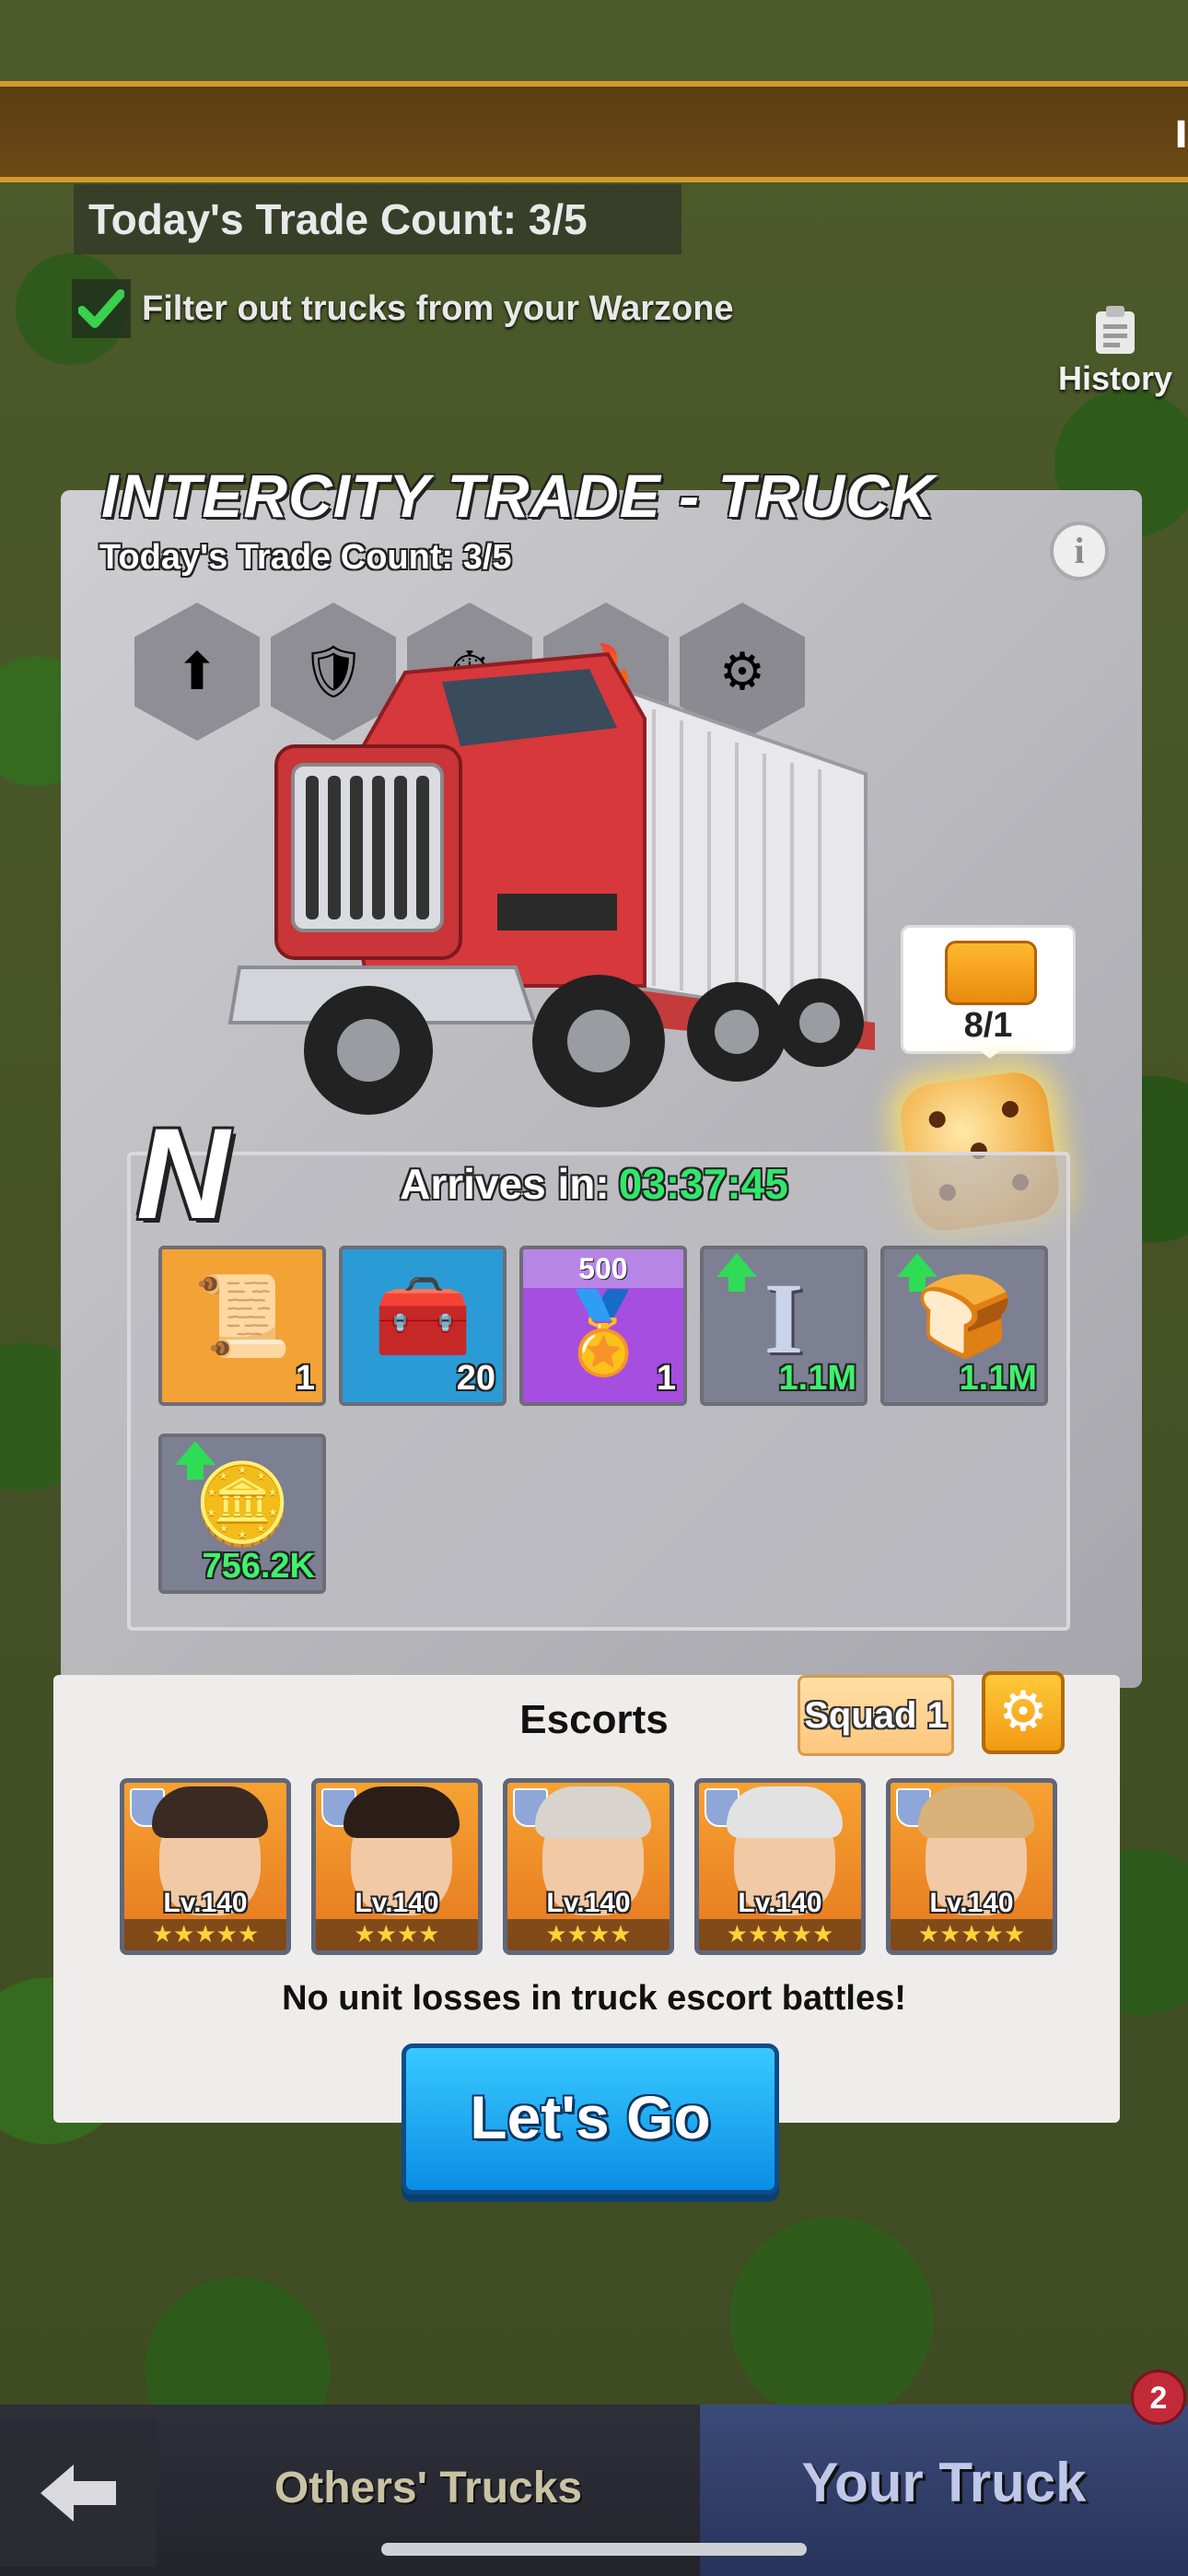 The height and width of the screenshot is (2576, 1188). What do you see at coordinates (991, 973) in the screenshot?
I see `truck-ticket-icon` at bounding box center [991, 973].